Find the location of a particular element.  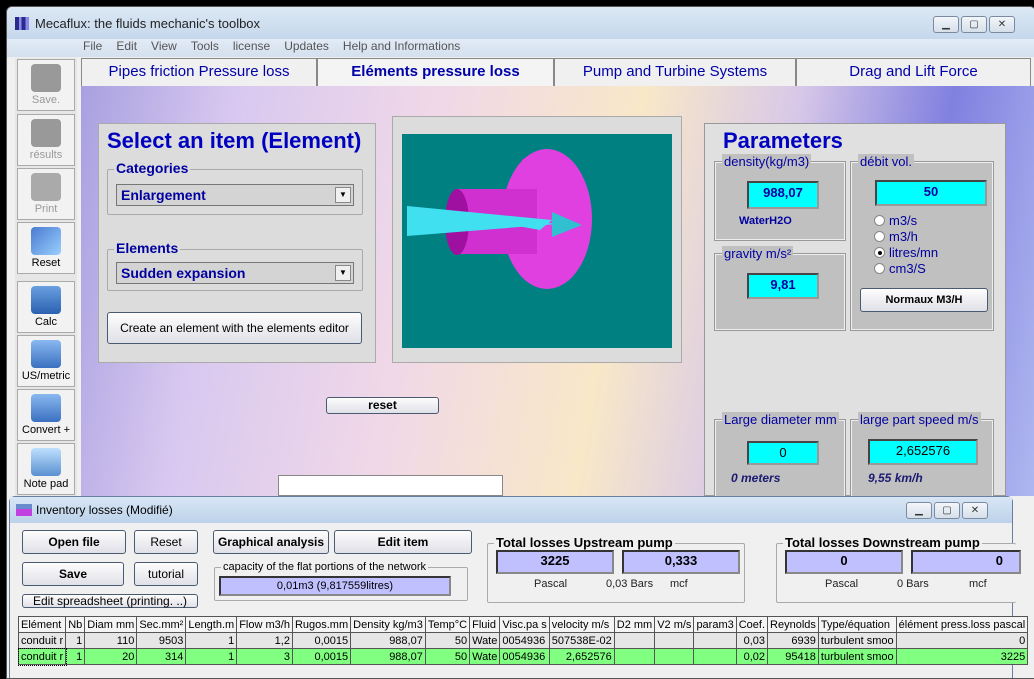

table-cell: 0054936 is located at coordinates (524, 656).